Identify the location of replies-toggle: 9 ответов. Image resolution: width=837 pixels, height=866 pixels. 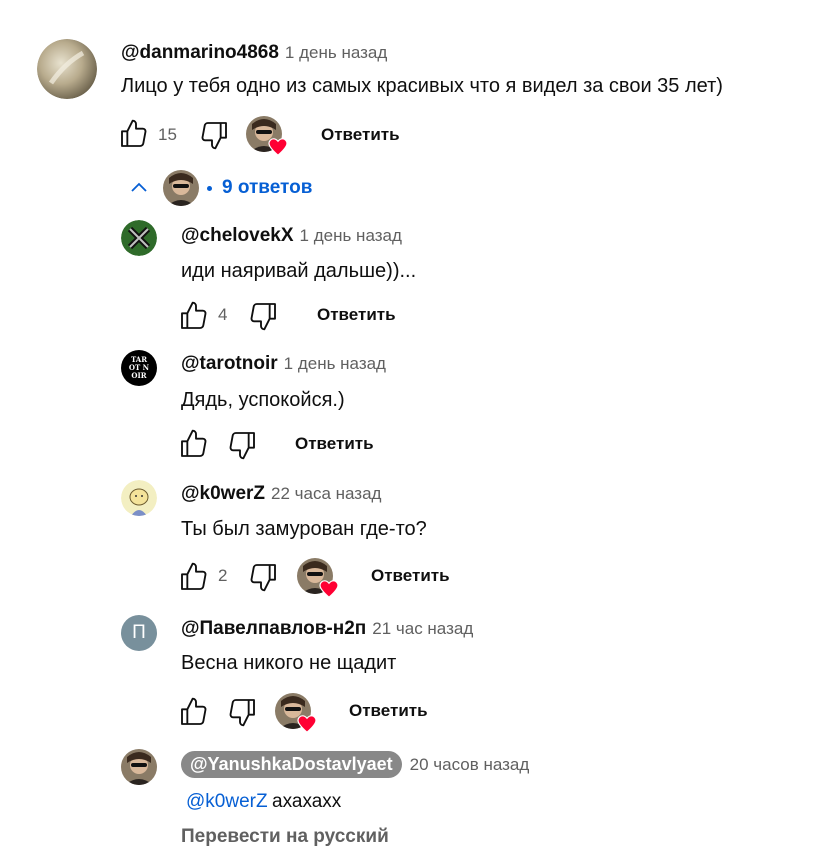
(219, 188).